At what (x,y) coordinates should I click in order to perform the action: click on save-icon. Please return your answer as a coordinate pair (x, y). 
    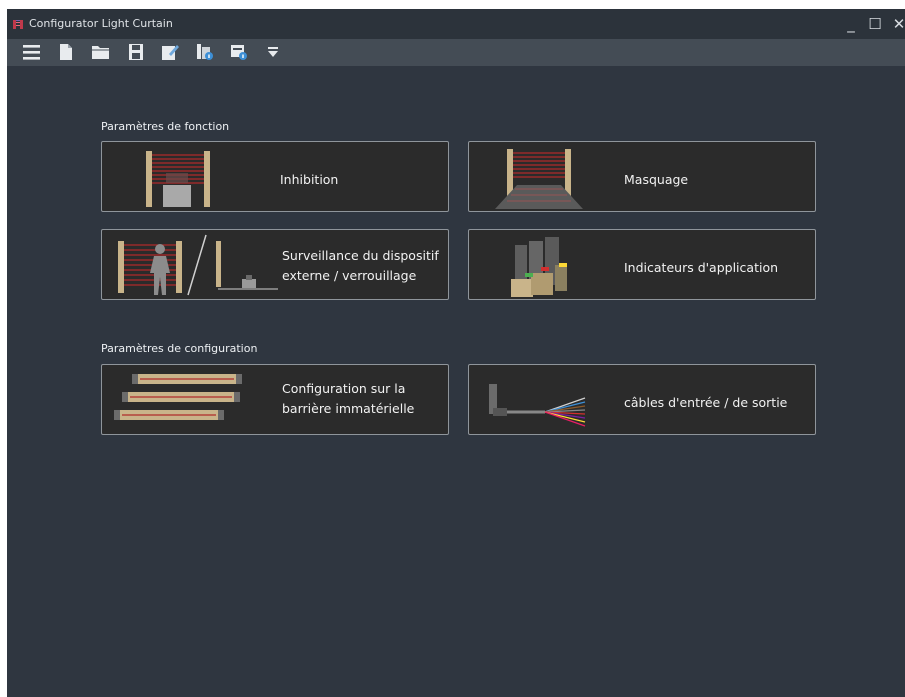
    Looking at the image, I should click on (136, 52).